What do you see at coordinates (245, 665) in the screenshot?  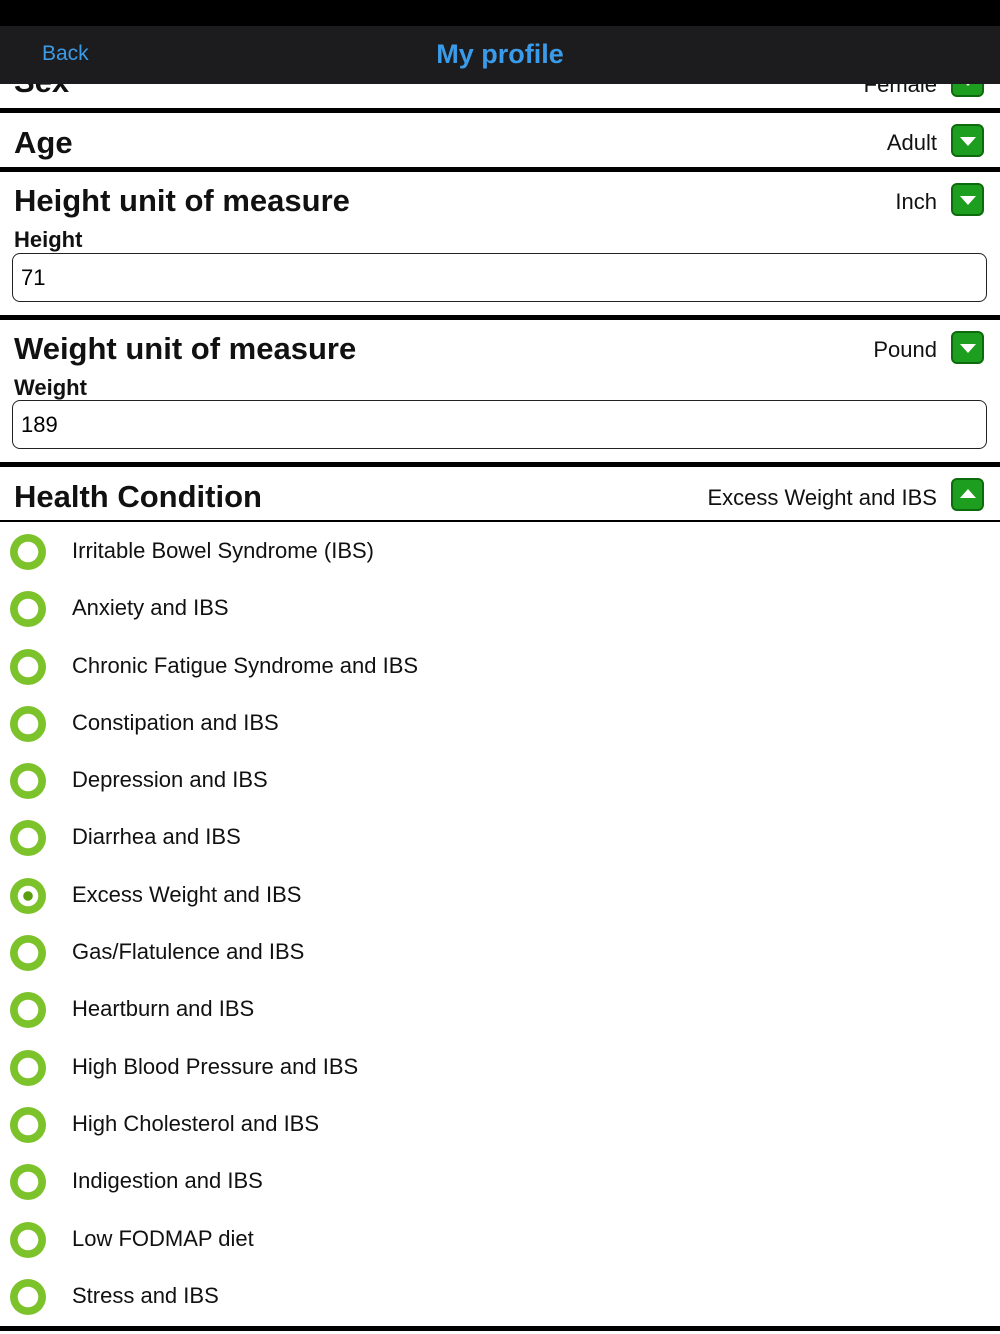 I see `condition-label: Chronic Fatigue Syndrome and IBS` at bounding box center [245, 665].